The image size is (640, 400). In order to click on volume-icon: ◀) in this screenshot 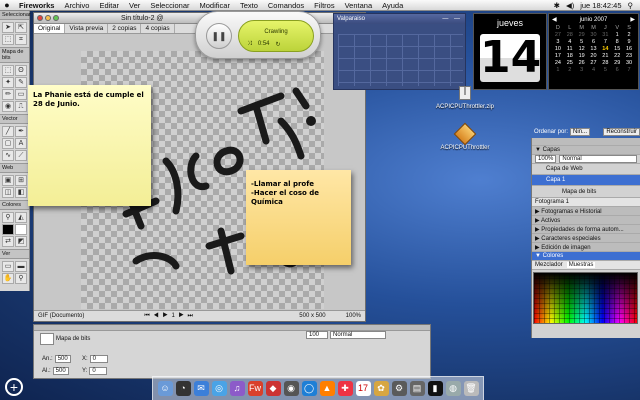, I will do `click(570, 5)`.